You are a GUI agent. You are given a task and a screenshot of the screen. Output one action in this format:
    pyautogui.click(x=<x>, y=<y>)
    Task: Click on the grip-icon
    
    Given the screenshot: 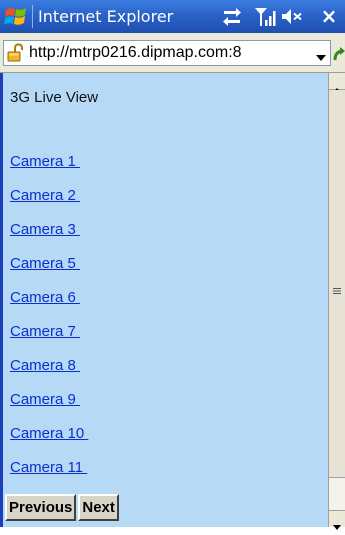 What is the action you would take?
    pyautogui.click(x=337, y=287)
    